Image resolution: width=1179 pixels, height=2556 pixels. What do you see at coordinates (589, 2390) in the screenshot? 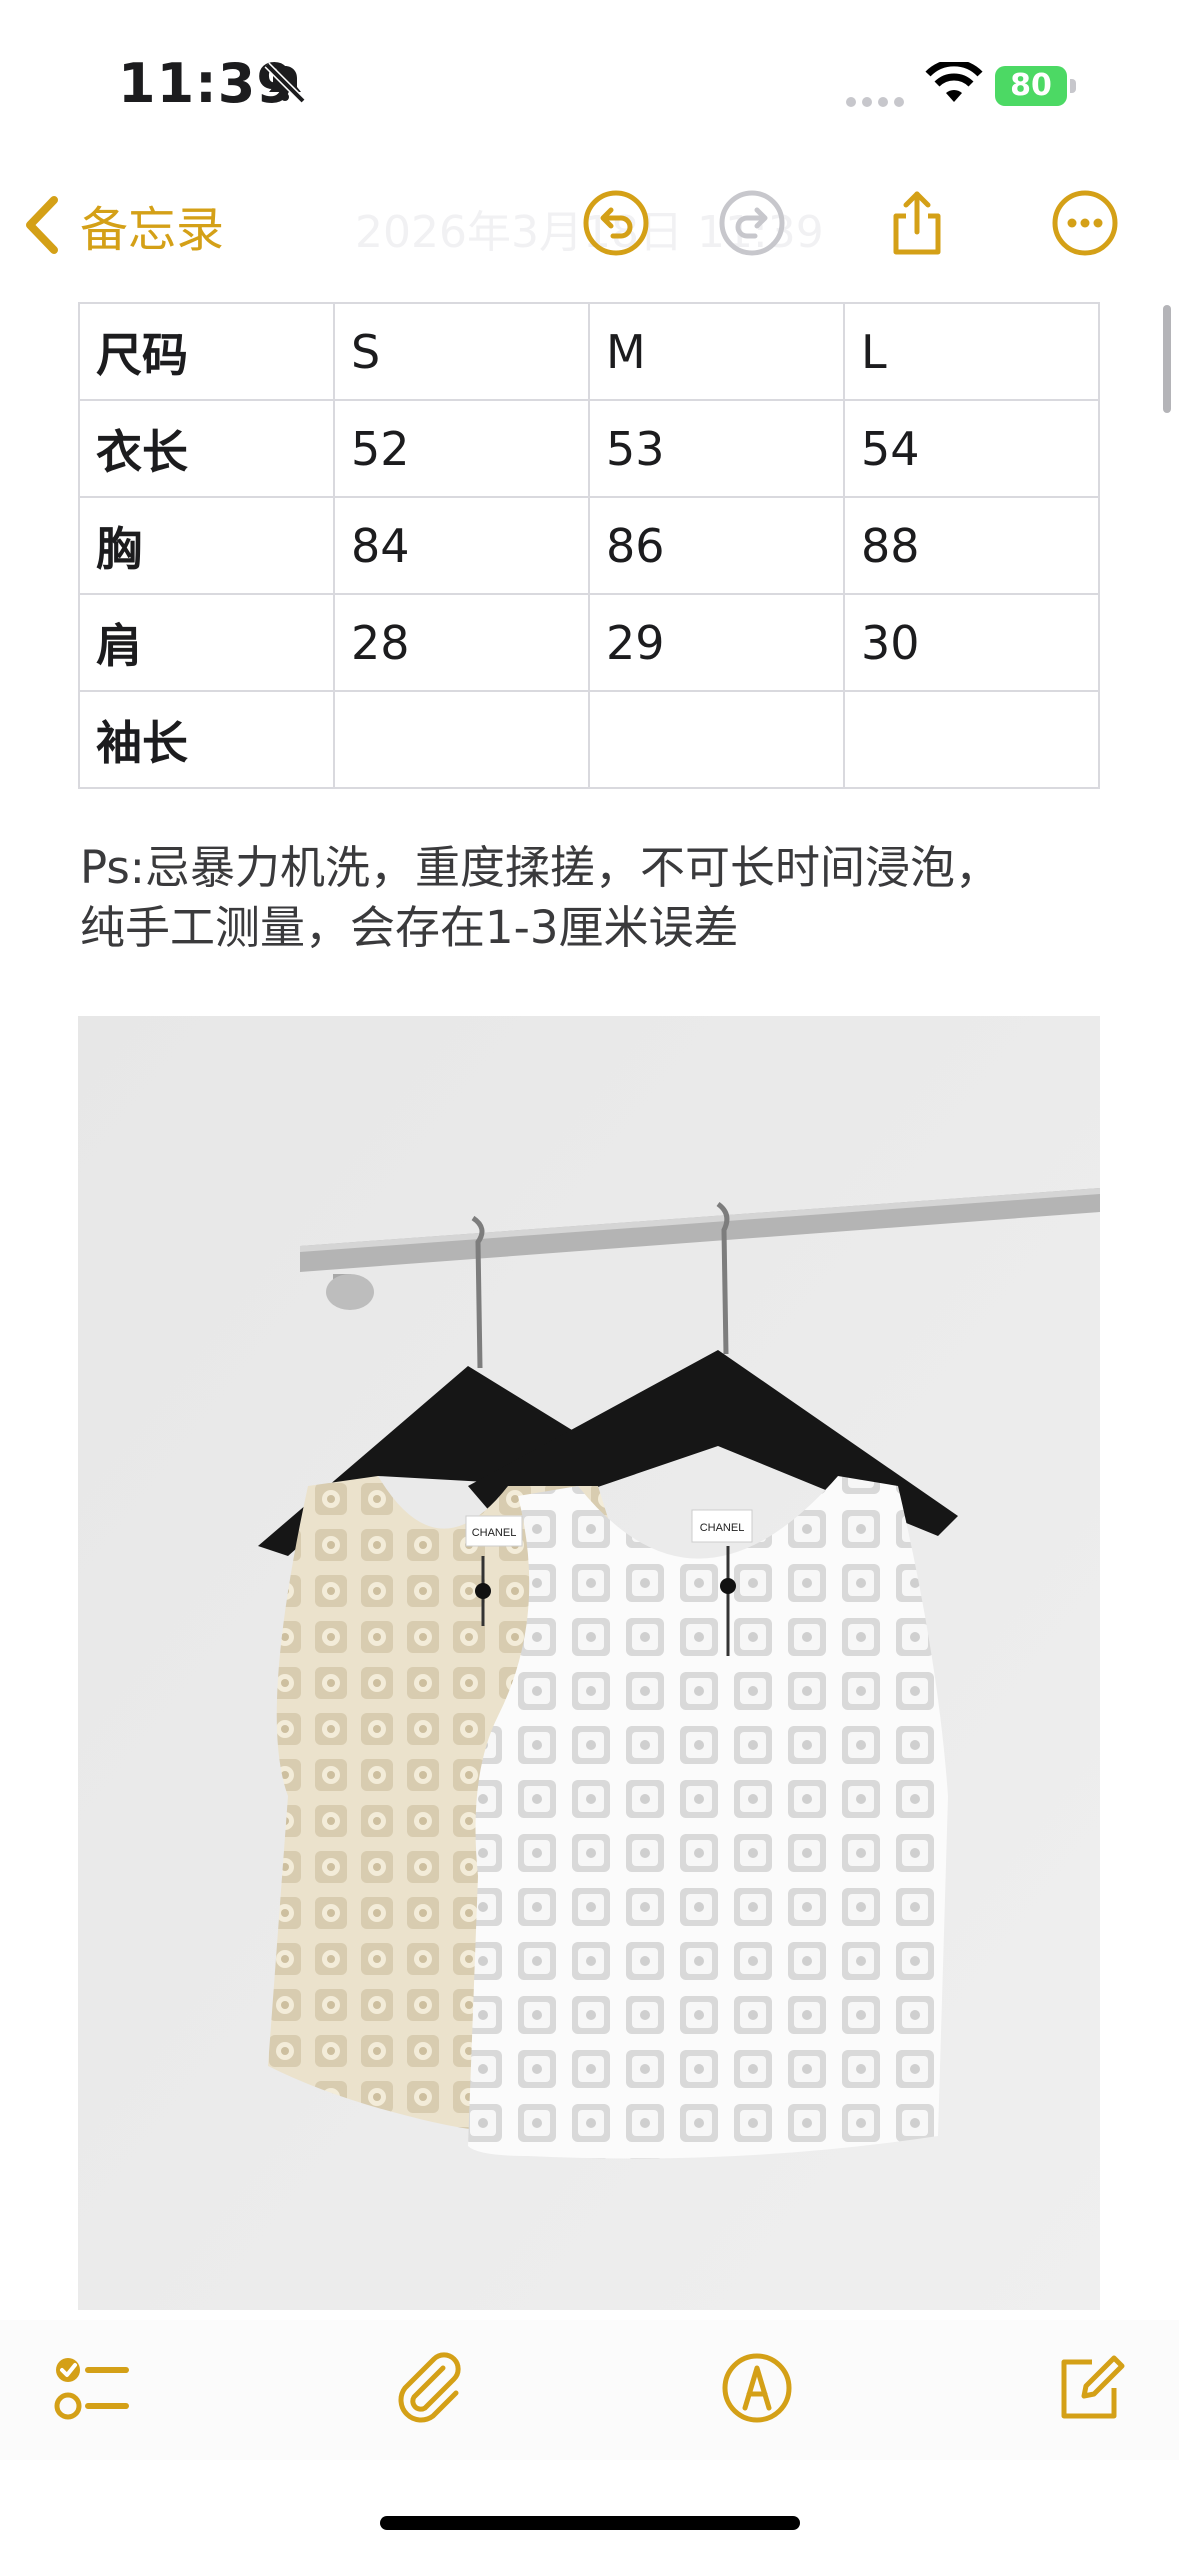
I see `bottom-toolbar` at bounding box center [589, 2390].